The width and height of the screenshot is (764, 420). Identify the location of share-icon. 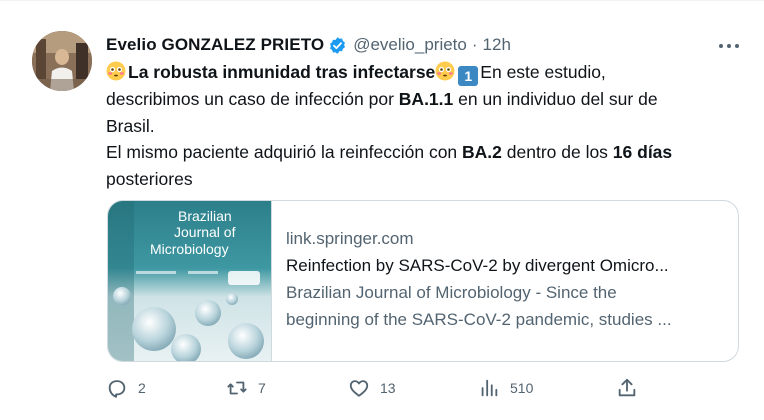
(627, 387).